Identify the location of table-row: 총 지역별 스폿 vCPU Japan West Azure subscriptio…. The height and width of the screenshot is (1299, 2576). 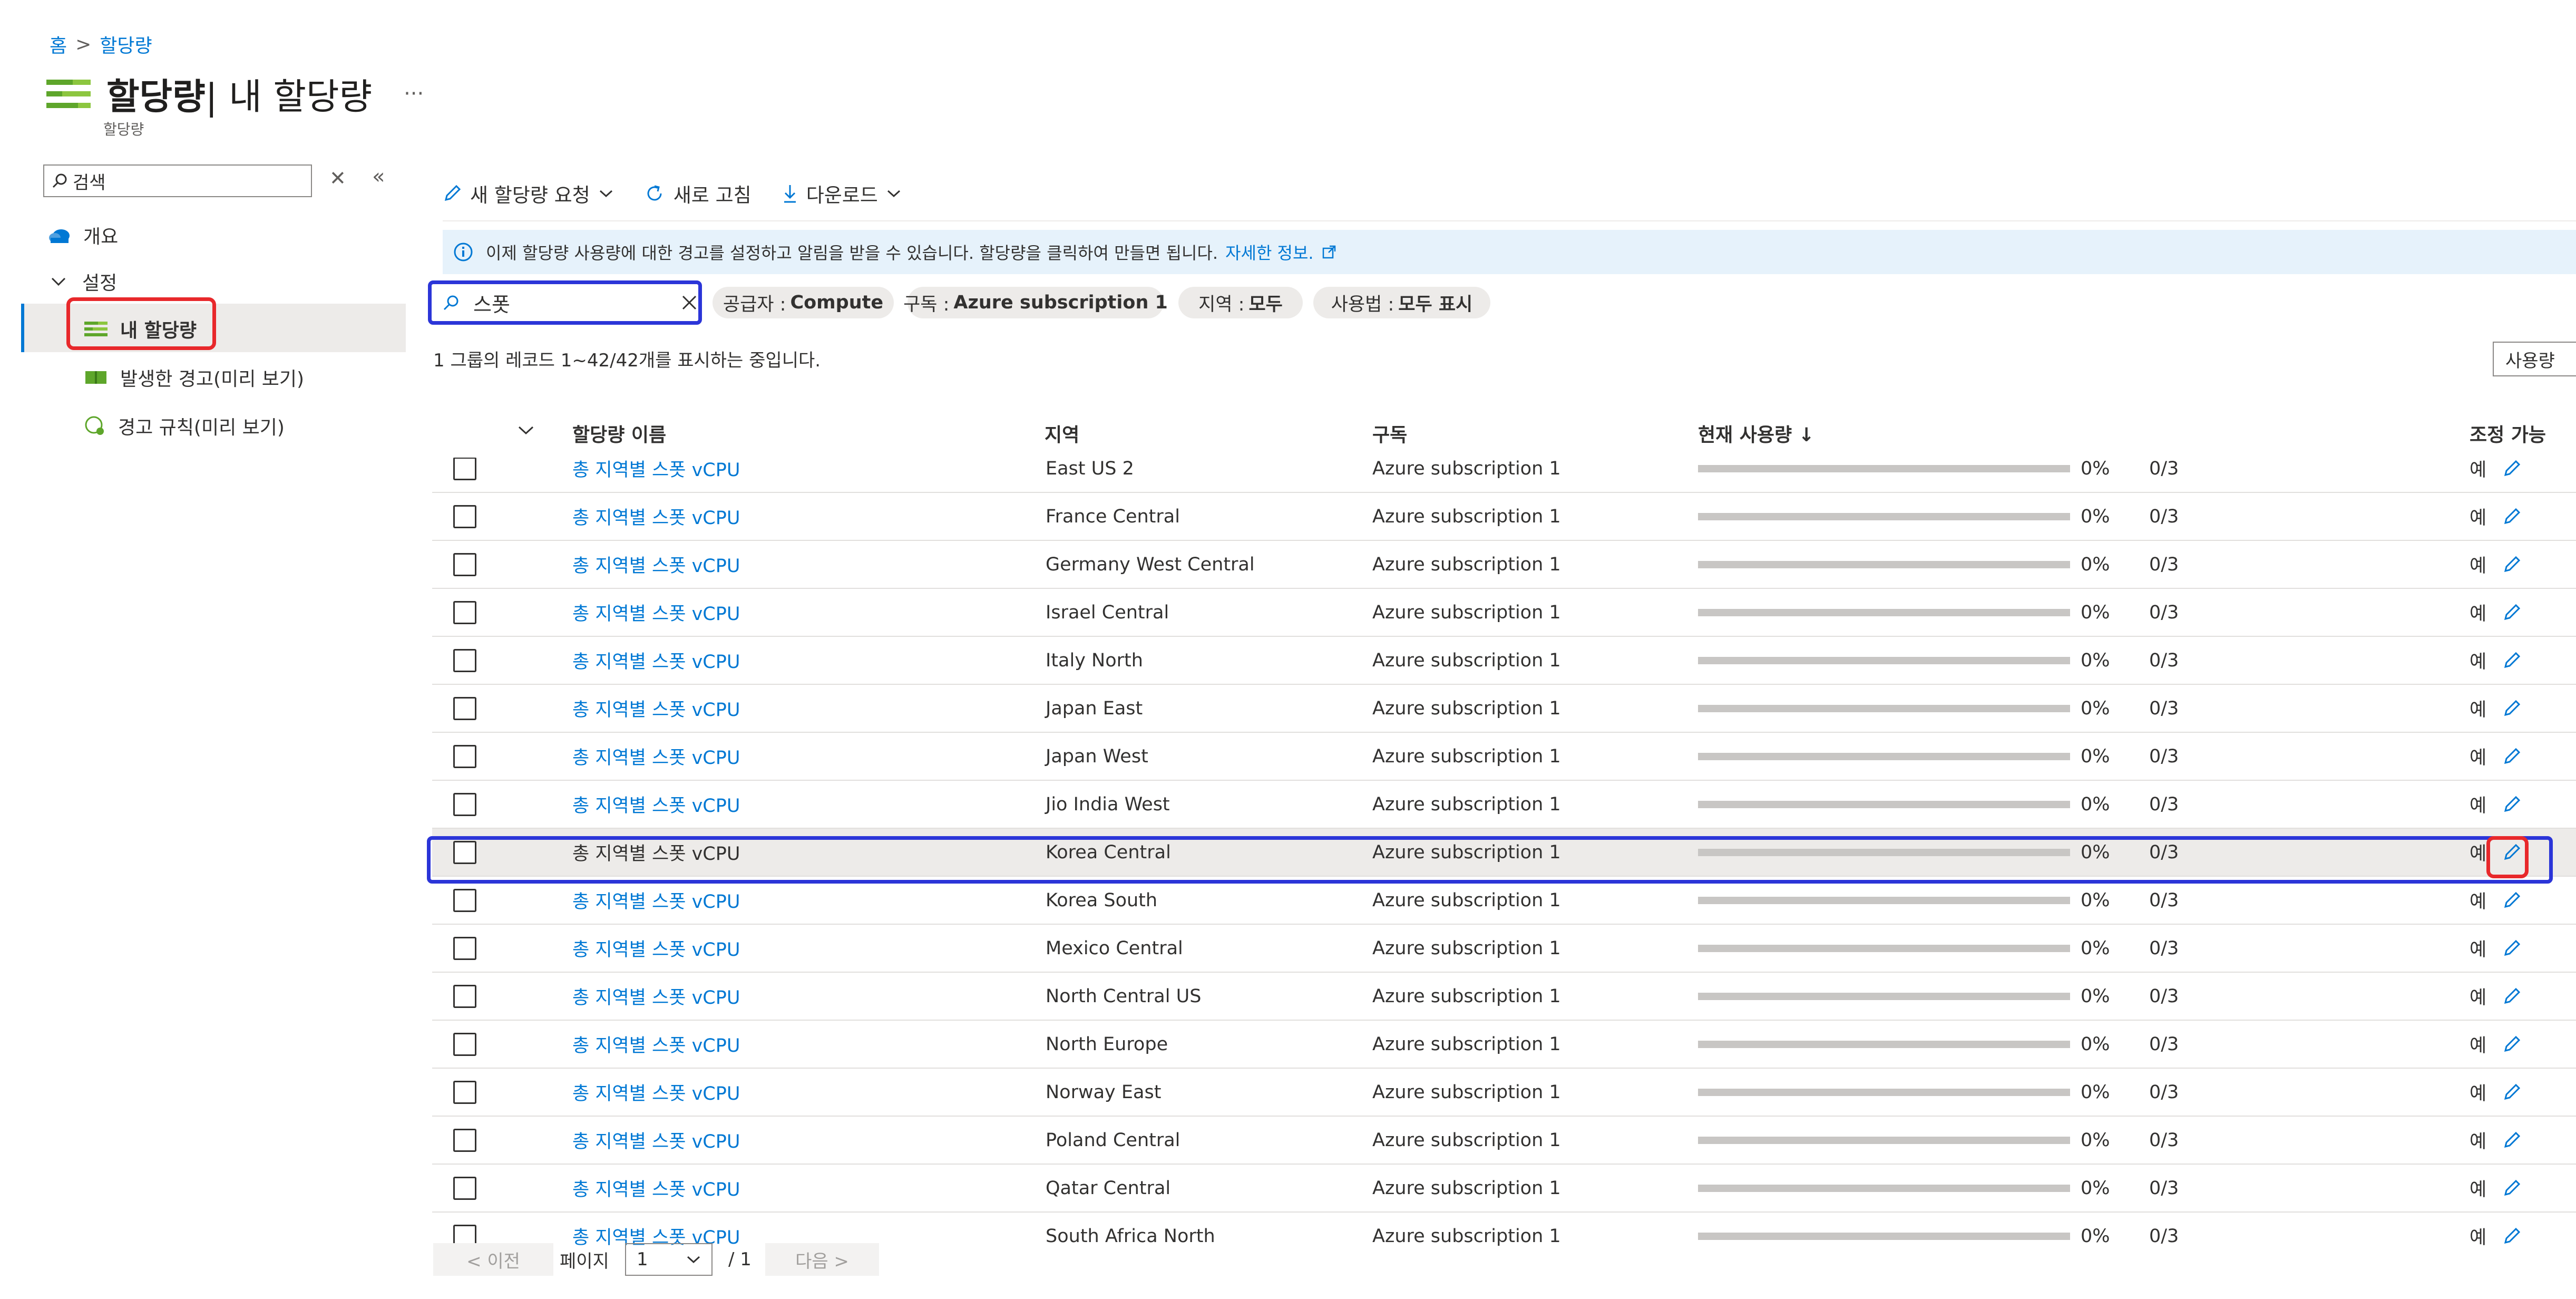
(1504, 757).